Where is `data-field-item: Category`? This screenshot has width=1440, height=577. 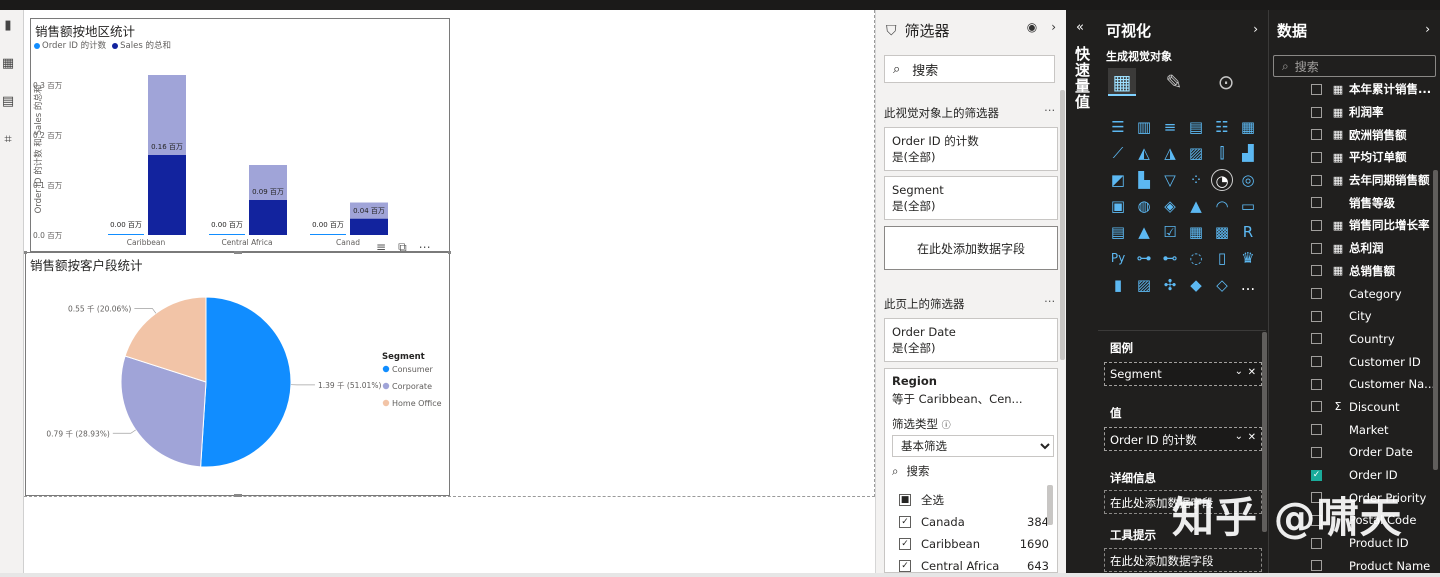
data-field-item: Category is located at coordinates (1375, 293).